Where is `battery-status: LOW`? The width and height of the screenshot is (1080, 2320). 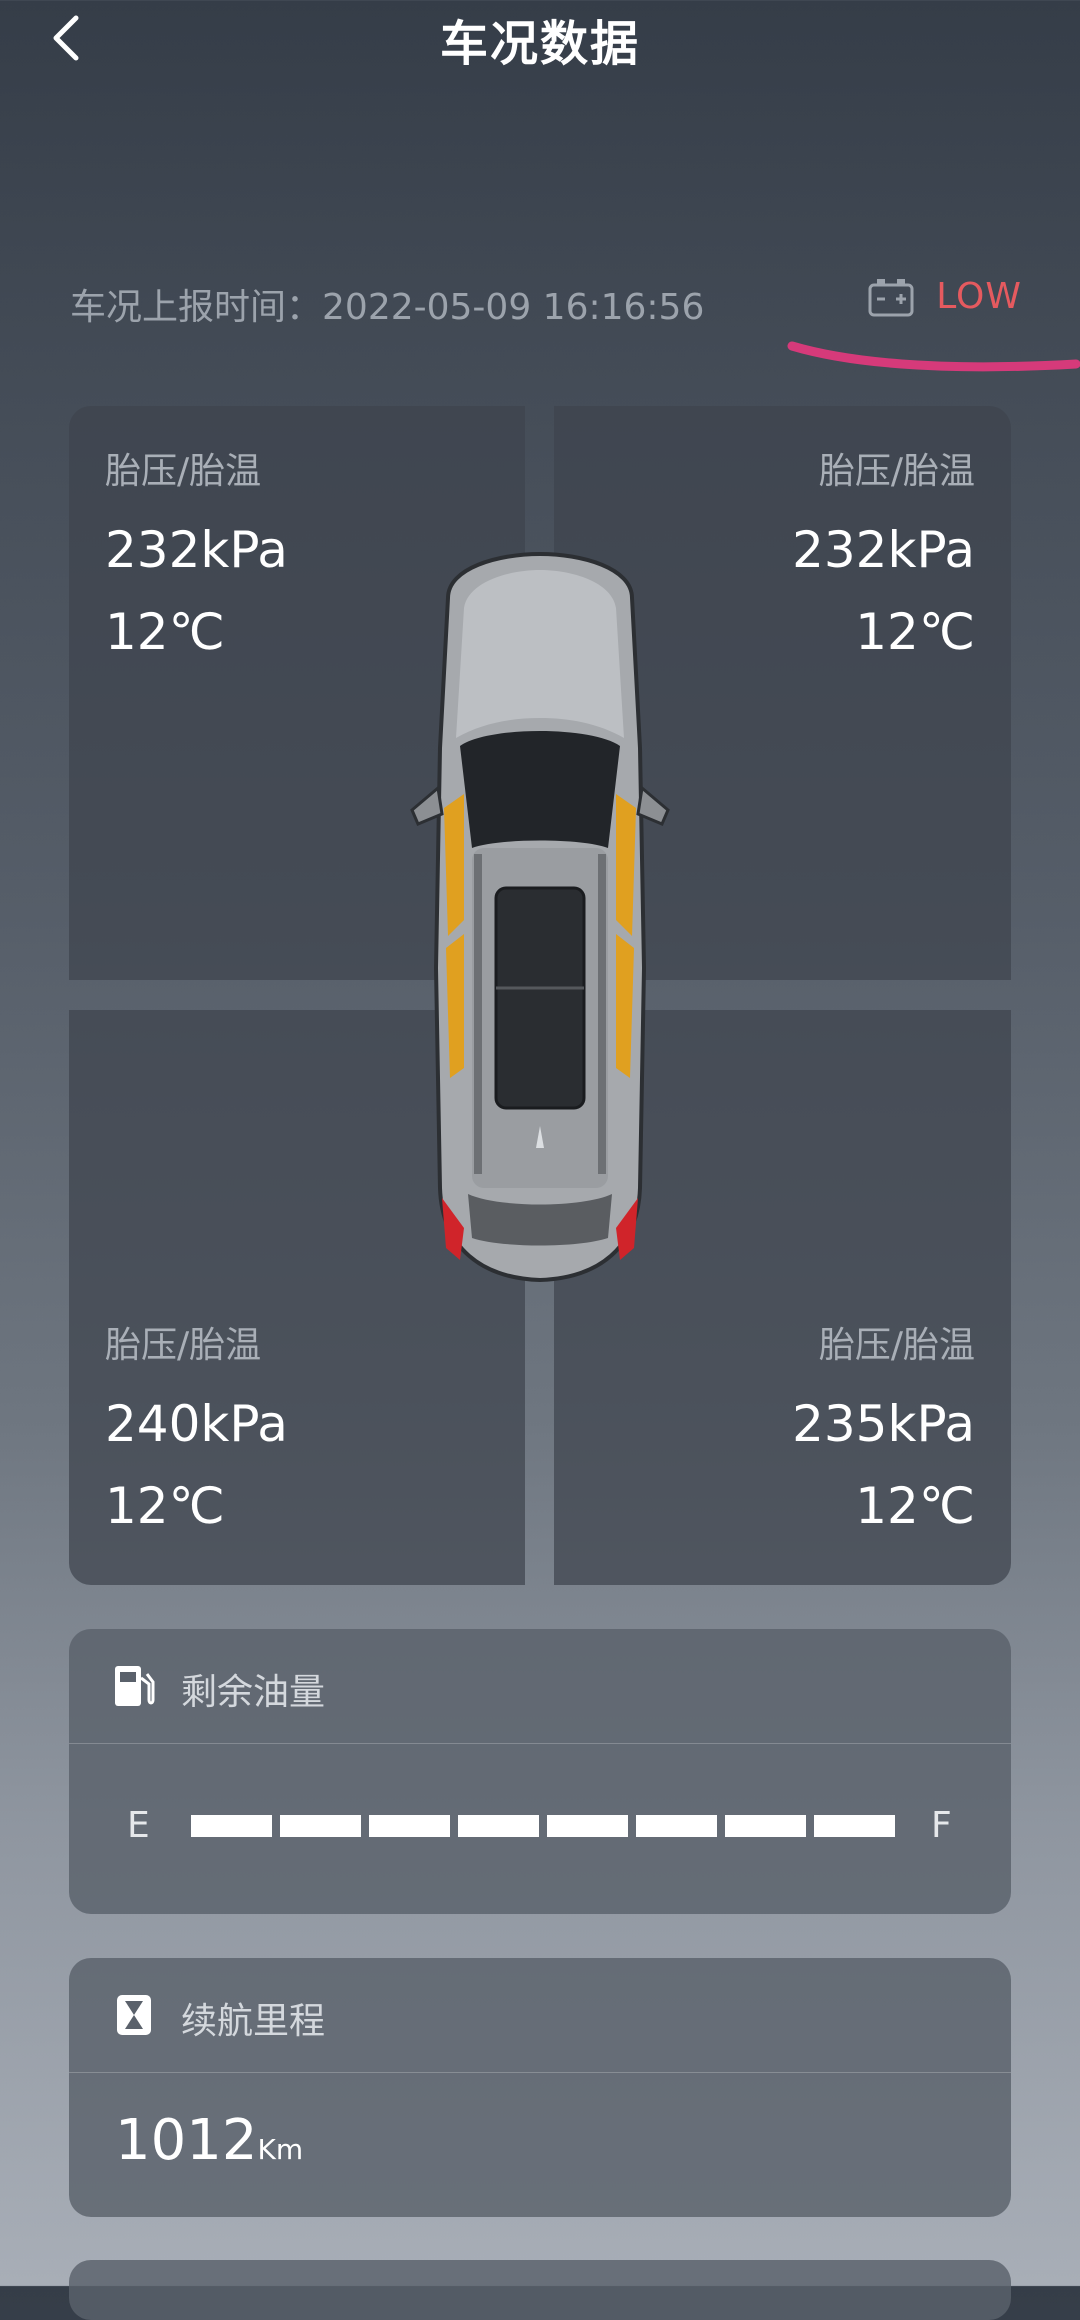 battery-status: LOW is located at coordinates (945, 296).